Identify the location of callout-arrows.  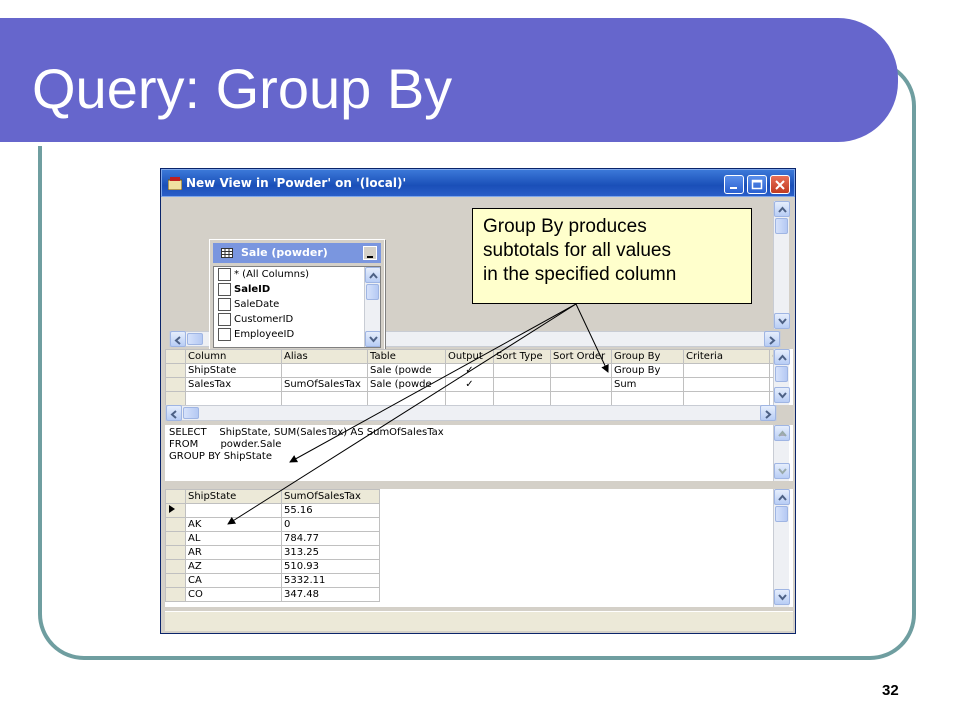
(418, 414).